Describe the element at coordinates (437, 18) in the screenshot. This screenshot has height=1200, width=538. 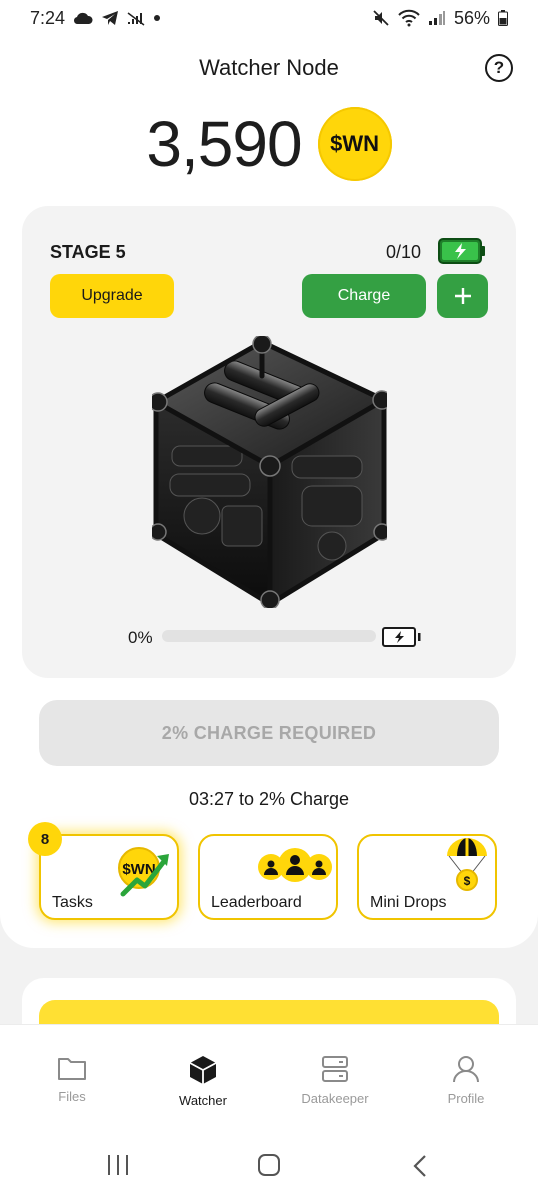
I see `cell-signal-icon` at that location.